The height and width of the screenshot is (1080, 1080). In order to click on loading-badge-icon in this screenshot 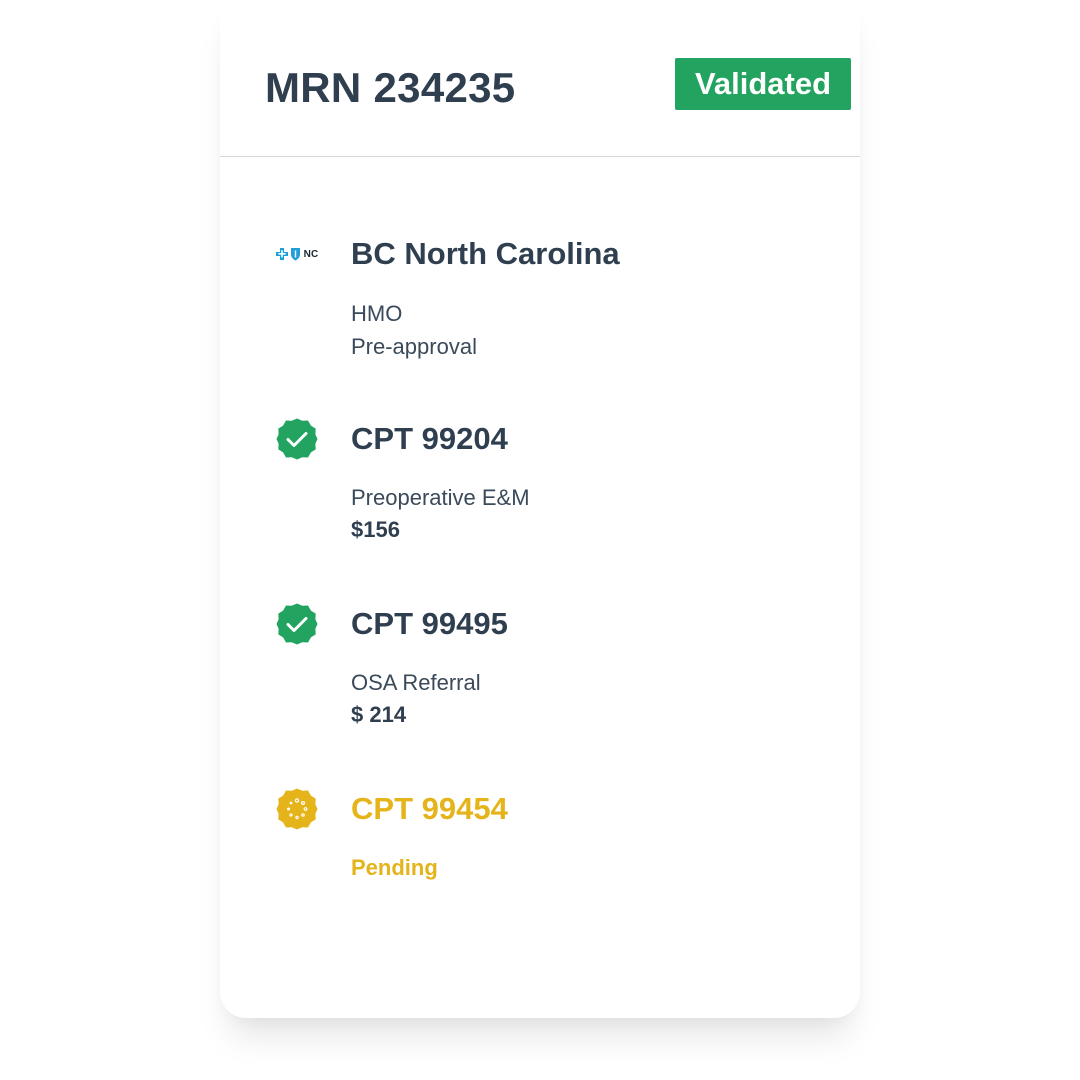, I will do `click(297, 809)`.